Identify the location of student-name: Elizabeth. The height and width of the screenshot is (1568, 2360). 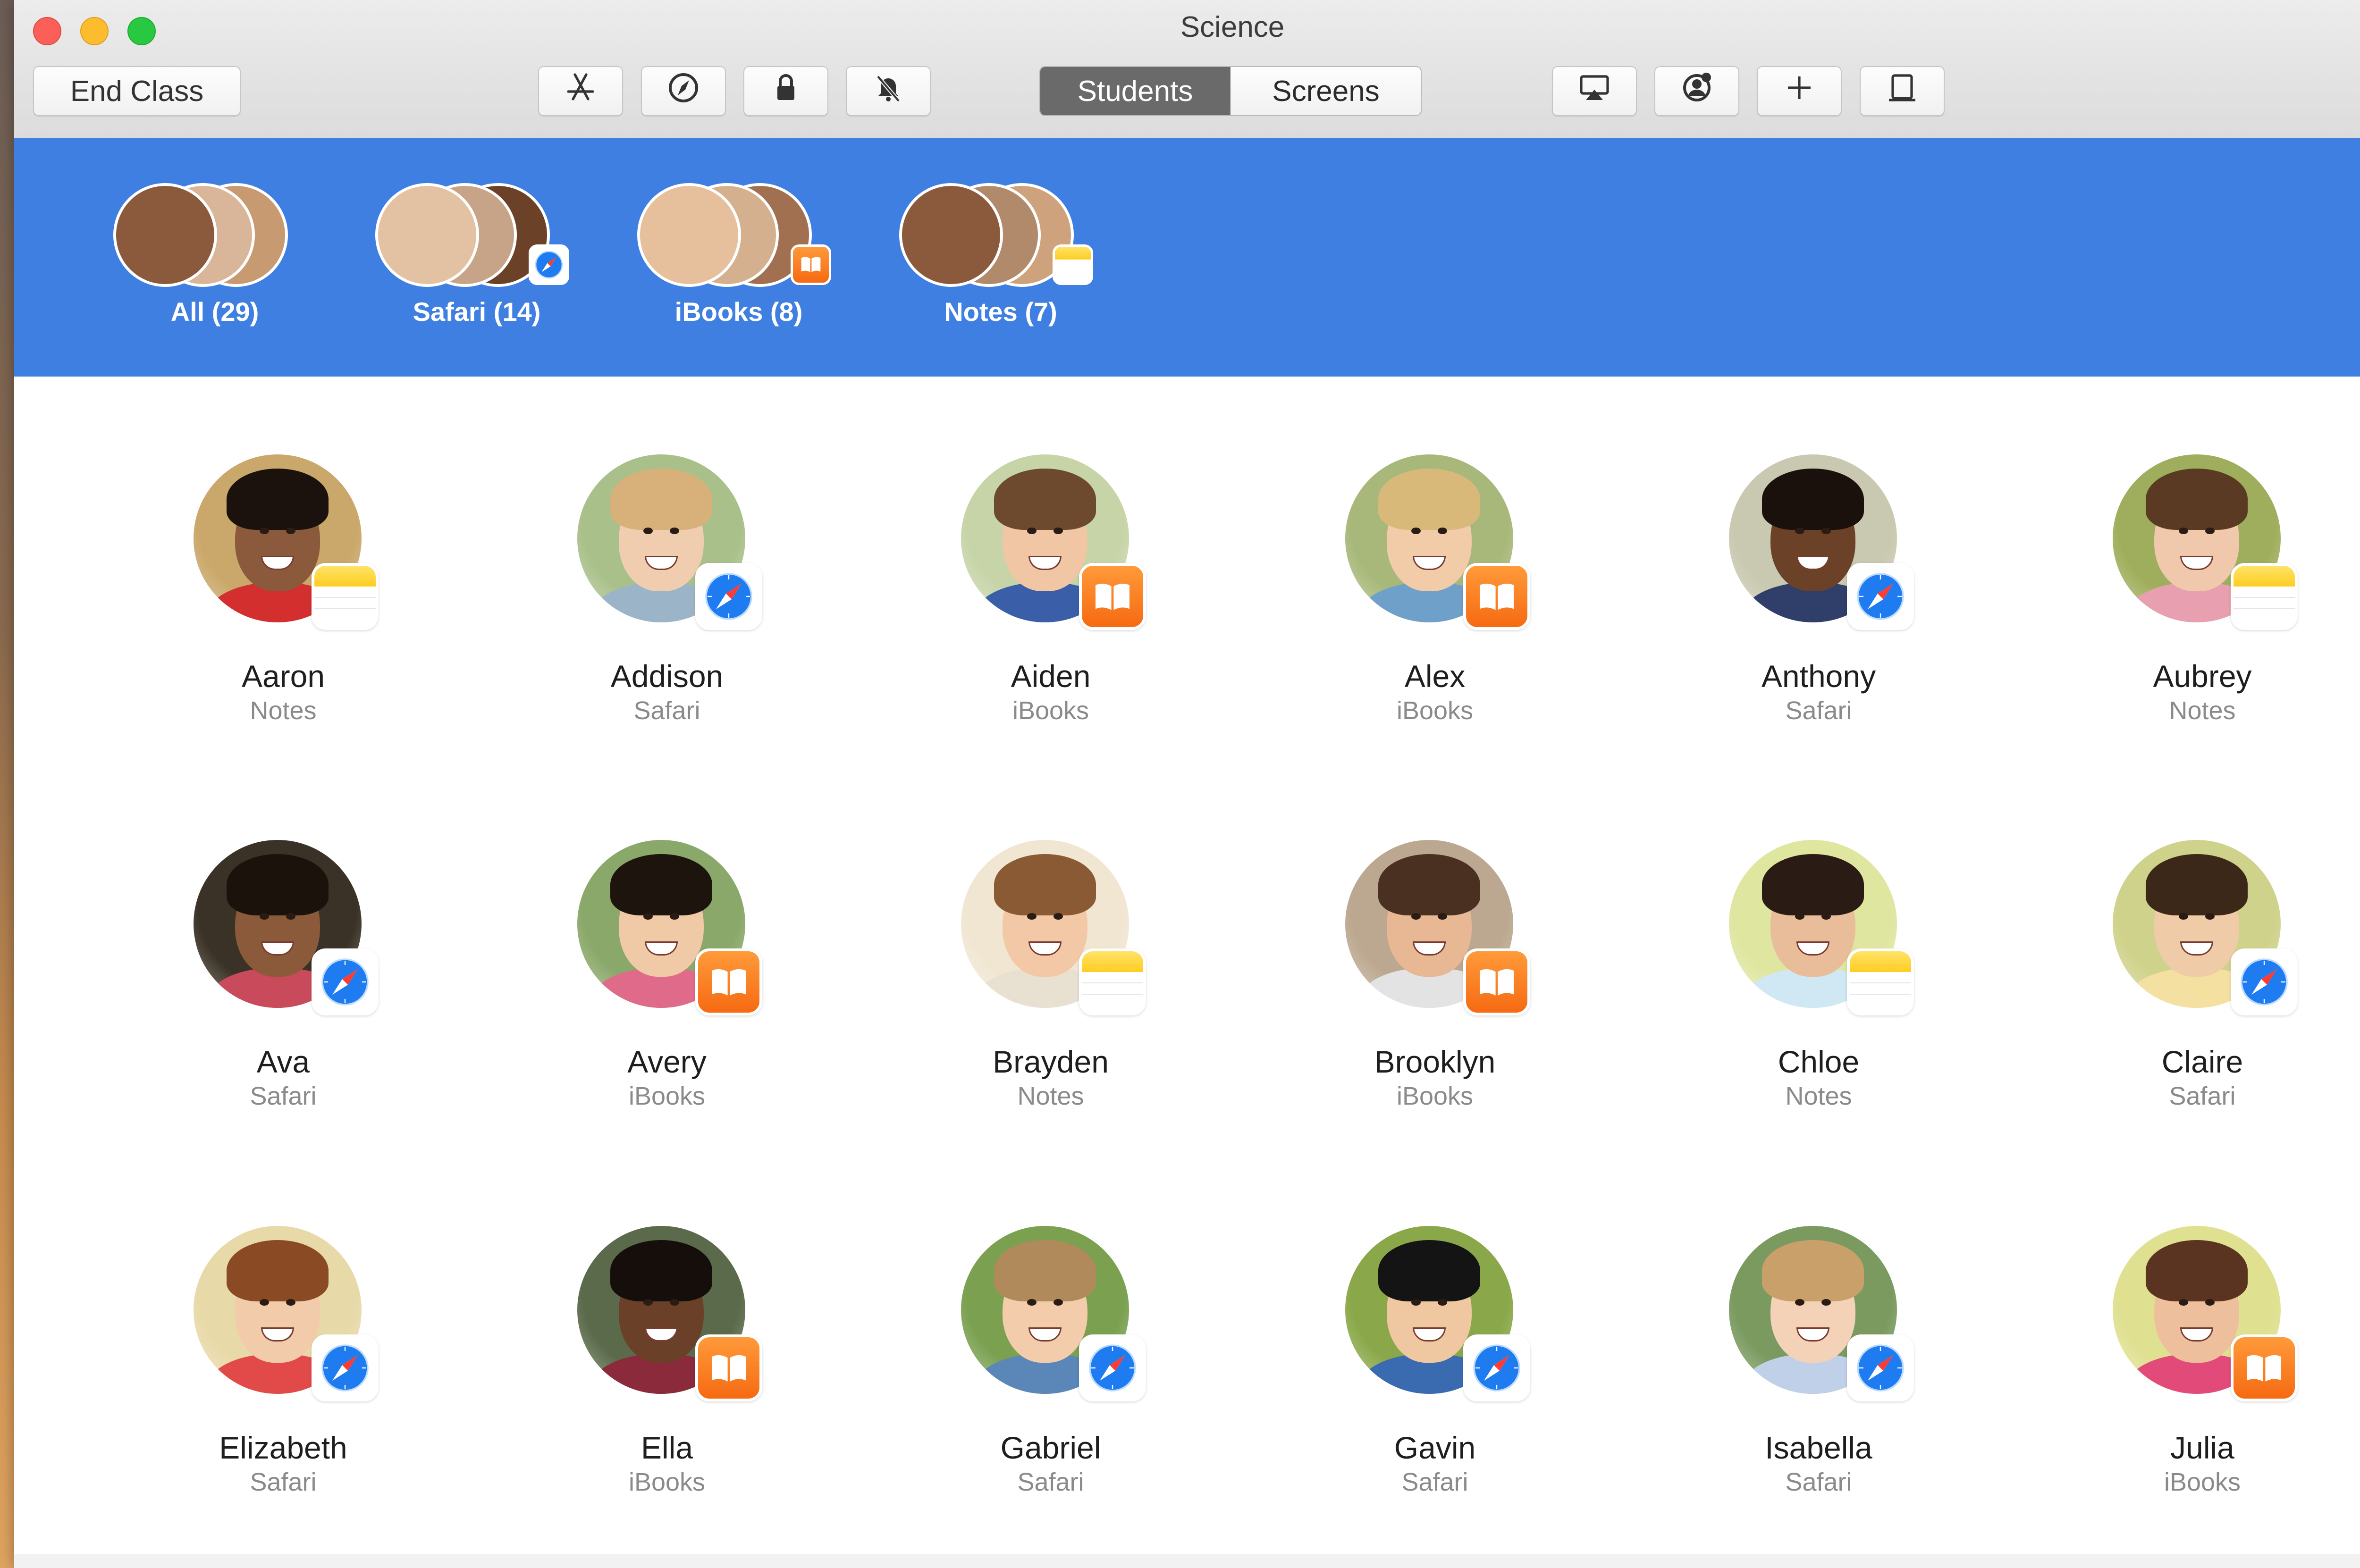
(283, 1447).